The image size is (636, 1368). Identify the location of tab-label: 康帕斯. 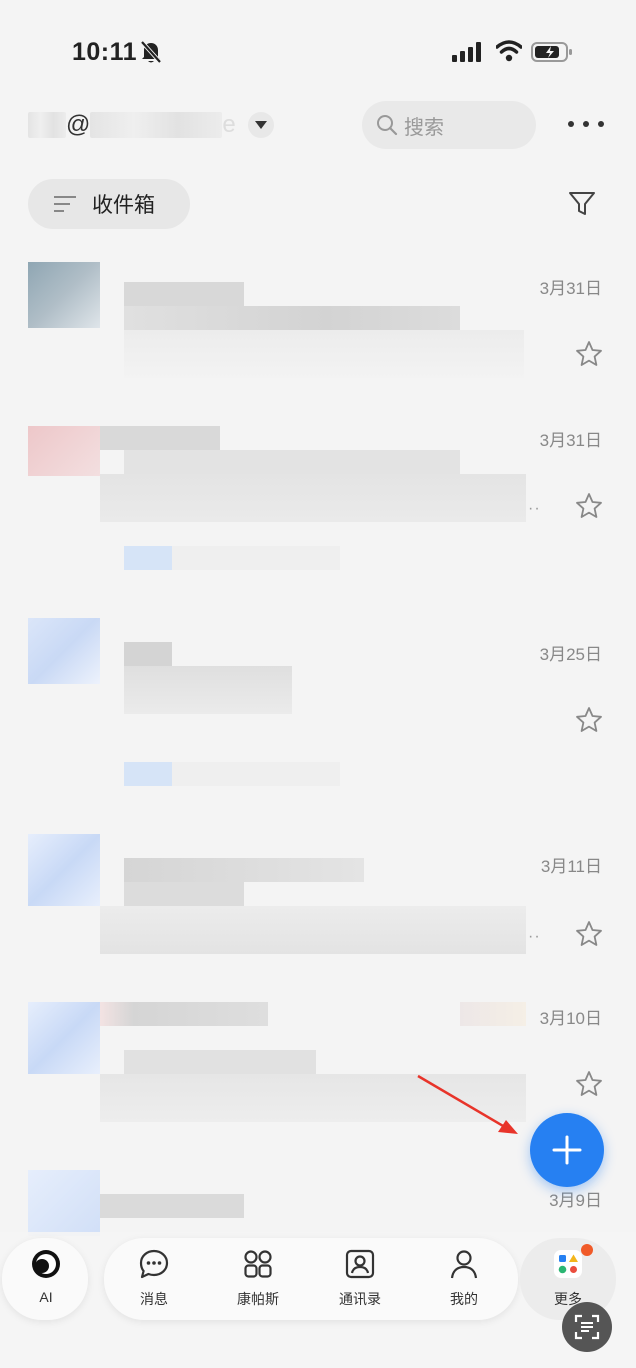
(258, 1299).